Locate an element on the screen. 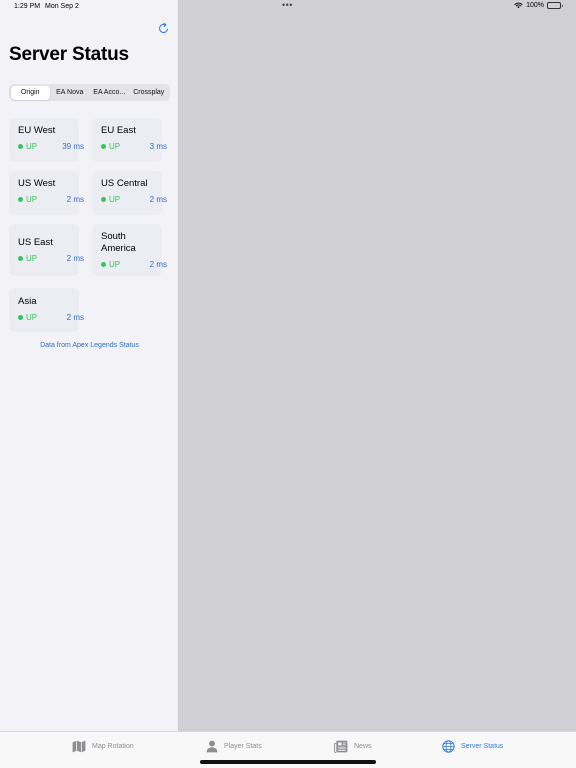 The image size is (576, 768). tab-map-rotation: Map Rotation is located at coordinates (103, 746).